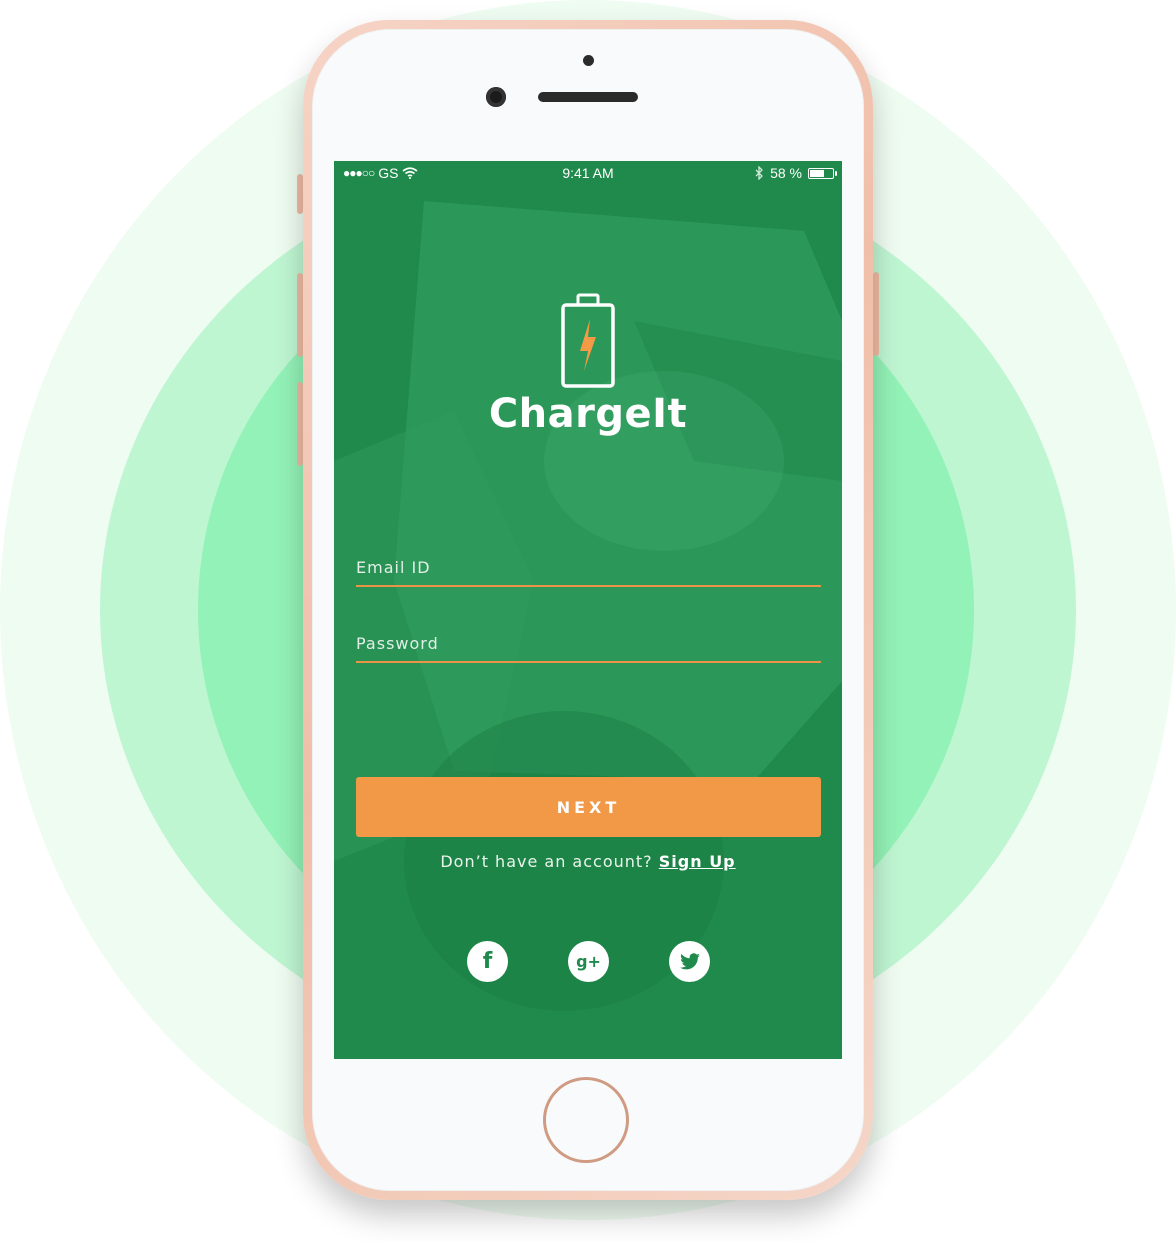 This screenshot has width=1176, height=1242. What do you see at coordinates (588, 173) in the screenshot?
I see `status-bar: ●●●○○ GS 9:41 AM 58 %` at bounding box center [588, 173].